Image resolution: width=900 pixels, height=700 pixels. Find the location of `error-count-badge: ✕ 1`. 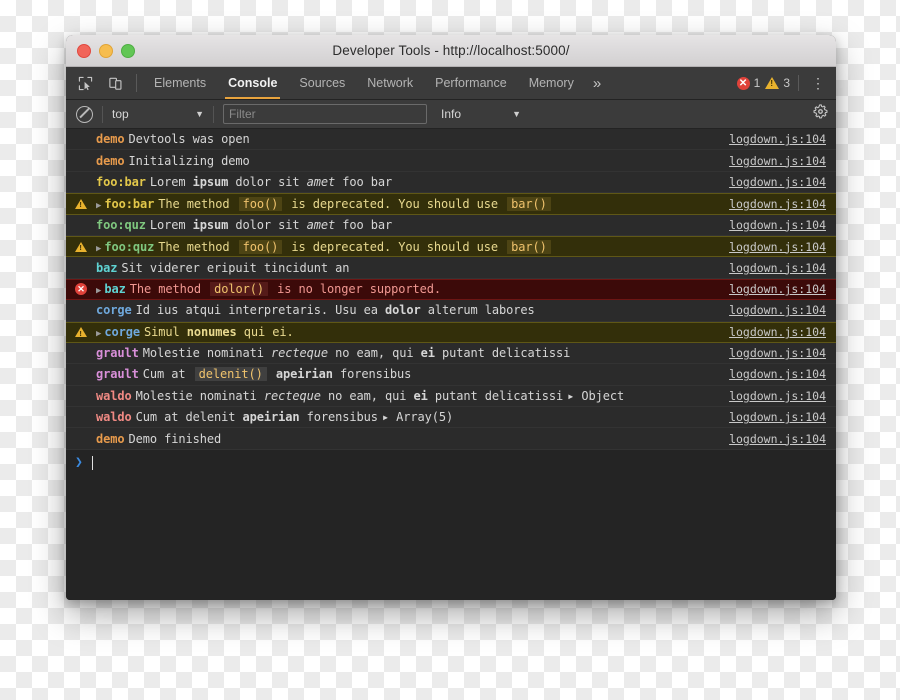

error-count-badge: ✕ 1 is located at coordinates (748, 83).